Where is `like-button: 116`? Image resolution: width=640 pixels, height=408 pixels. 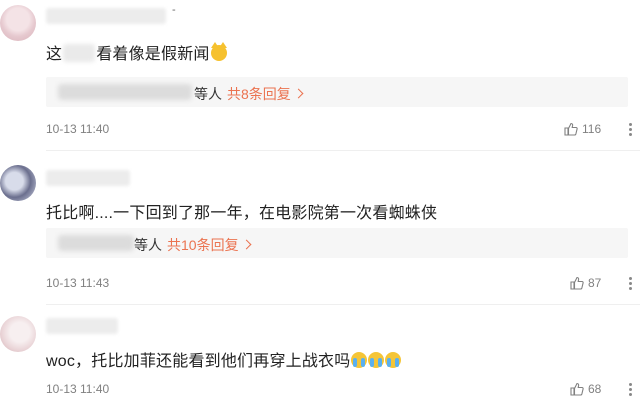 like-button: 116 is located at coordinates (582, 129).